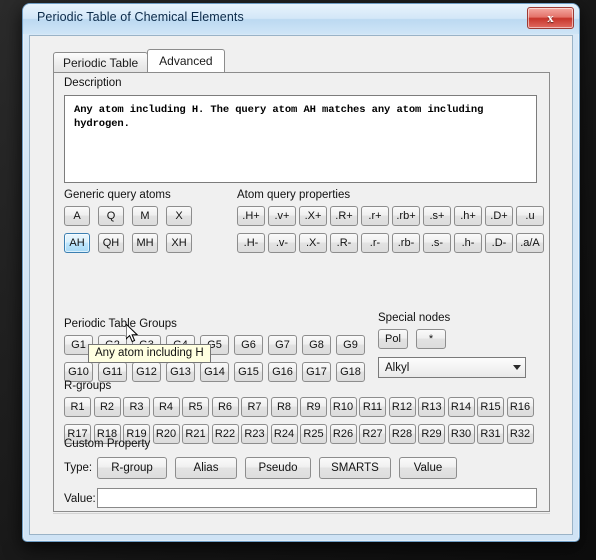 Image resolution: width=596 pixels, height=560 pixels. I want to click on custom-property-type-smarts: SMARTS, so click(355, 468).